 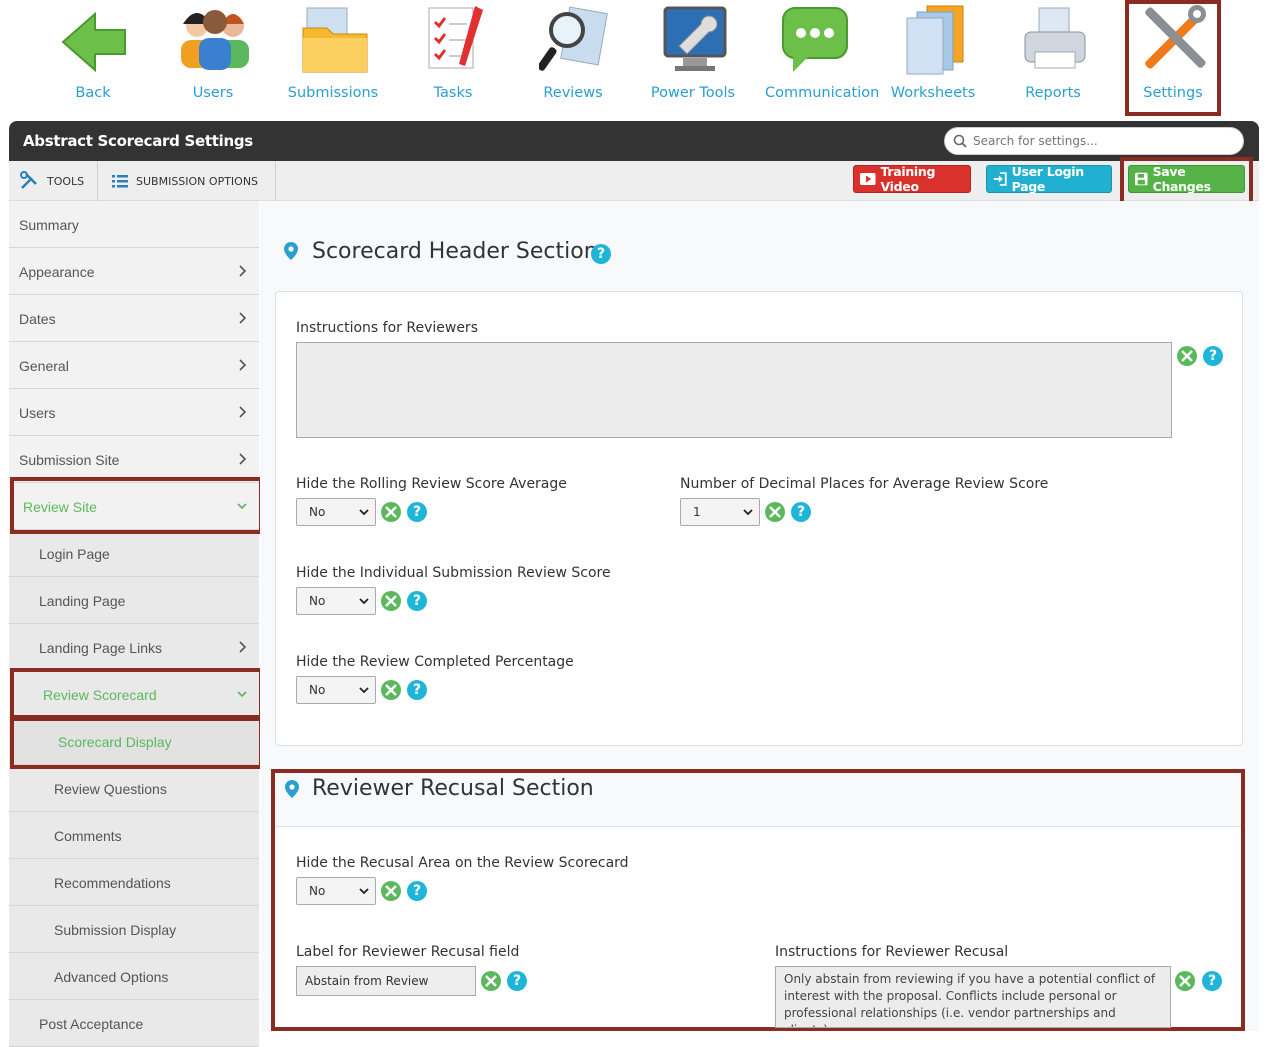 What do you see at coordinates (1181, 179) in the screenshot?
I see `save-changes-label: Save Changes` at bounding box center [1181, 179].